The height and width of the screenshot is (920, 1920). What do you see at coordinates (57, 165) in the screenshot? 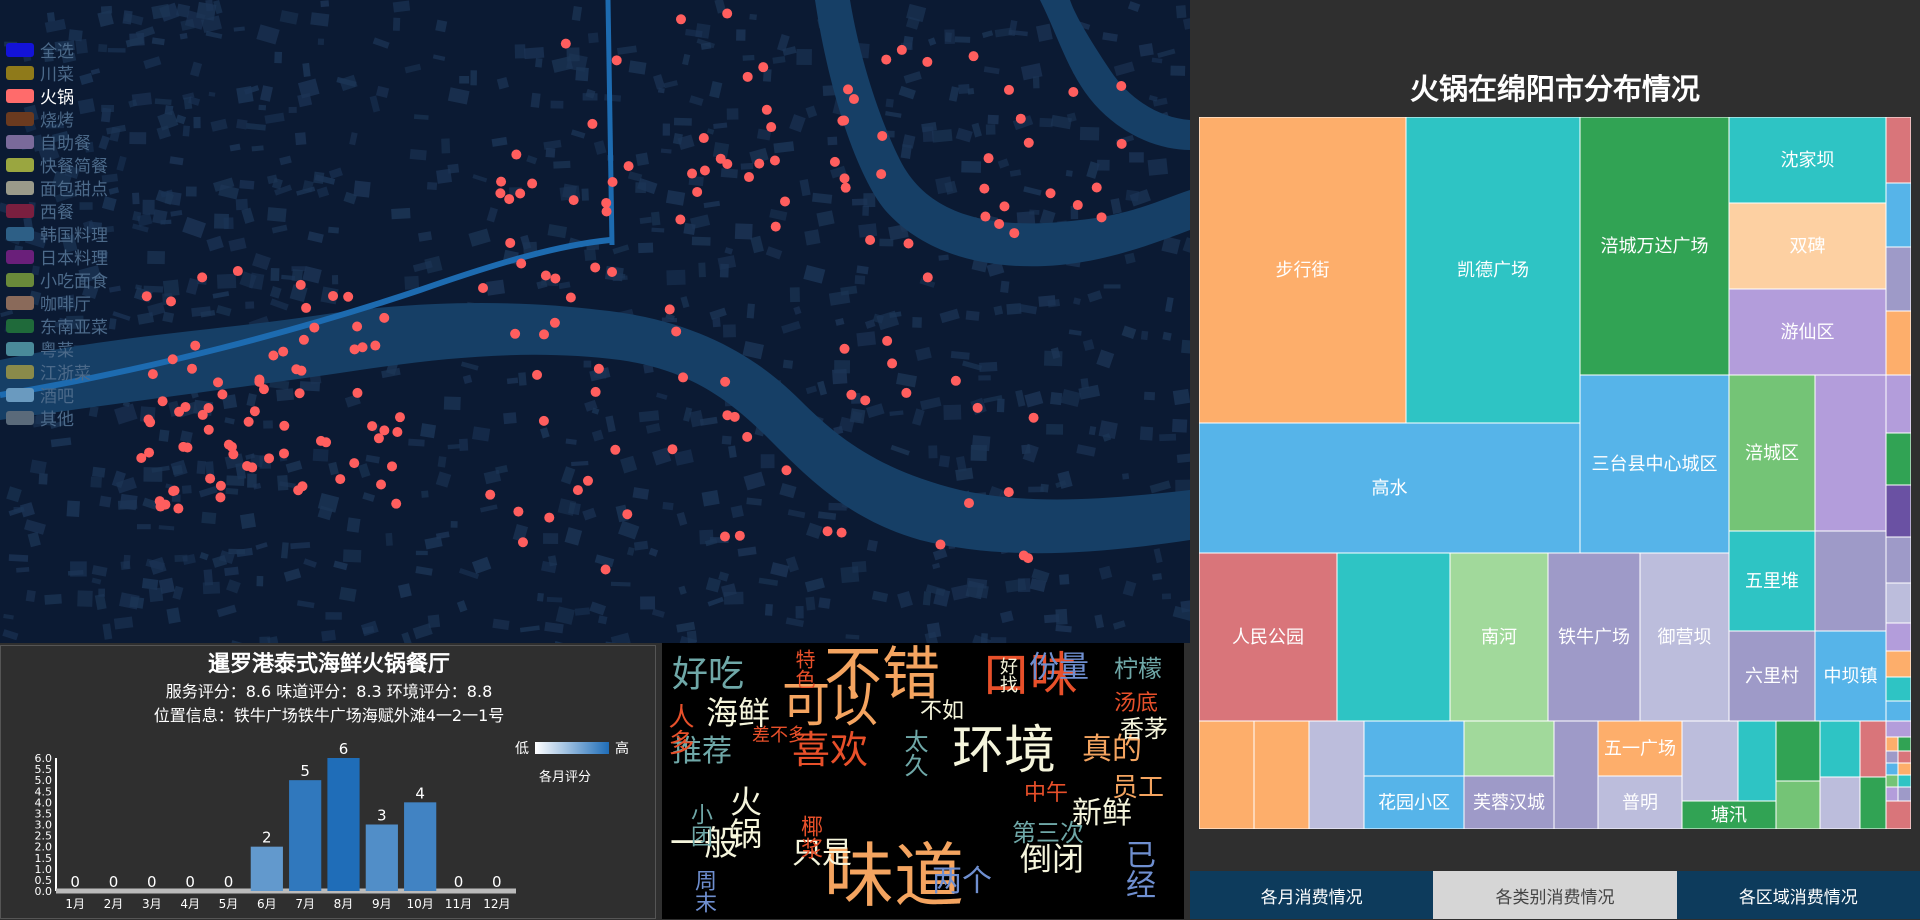
I see `legend-item: 快餐简餐` at bounding box center [57, 165].